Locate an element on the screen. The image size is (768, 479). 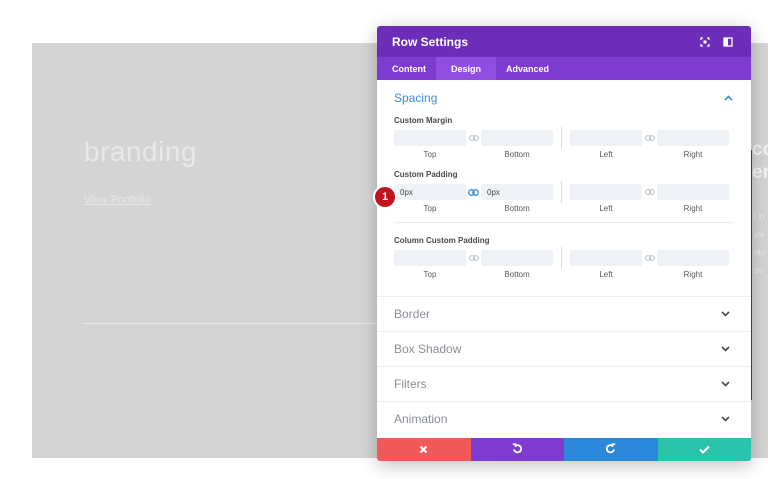
column-custom-padding-label: Column Custom Padding is located at coordinates (442, 240).